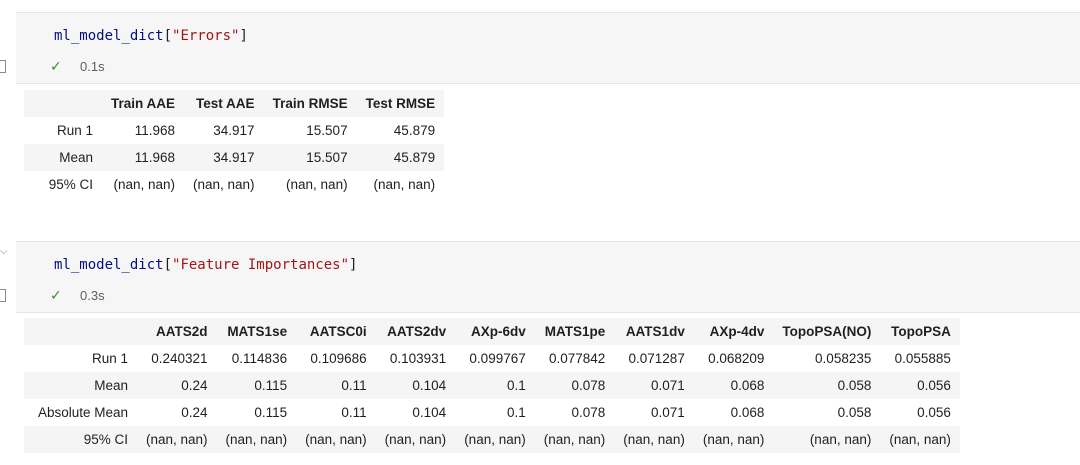 The height and width of the screenshot is (465, 1080). Describe the element at coordinates (736, 358) in the screenshot. I see `table-cell: 0.068209` at that location.